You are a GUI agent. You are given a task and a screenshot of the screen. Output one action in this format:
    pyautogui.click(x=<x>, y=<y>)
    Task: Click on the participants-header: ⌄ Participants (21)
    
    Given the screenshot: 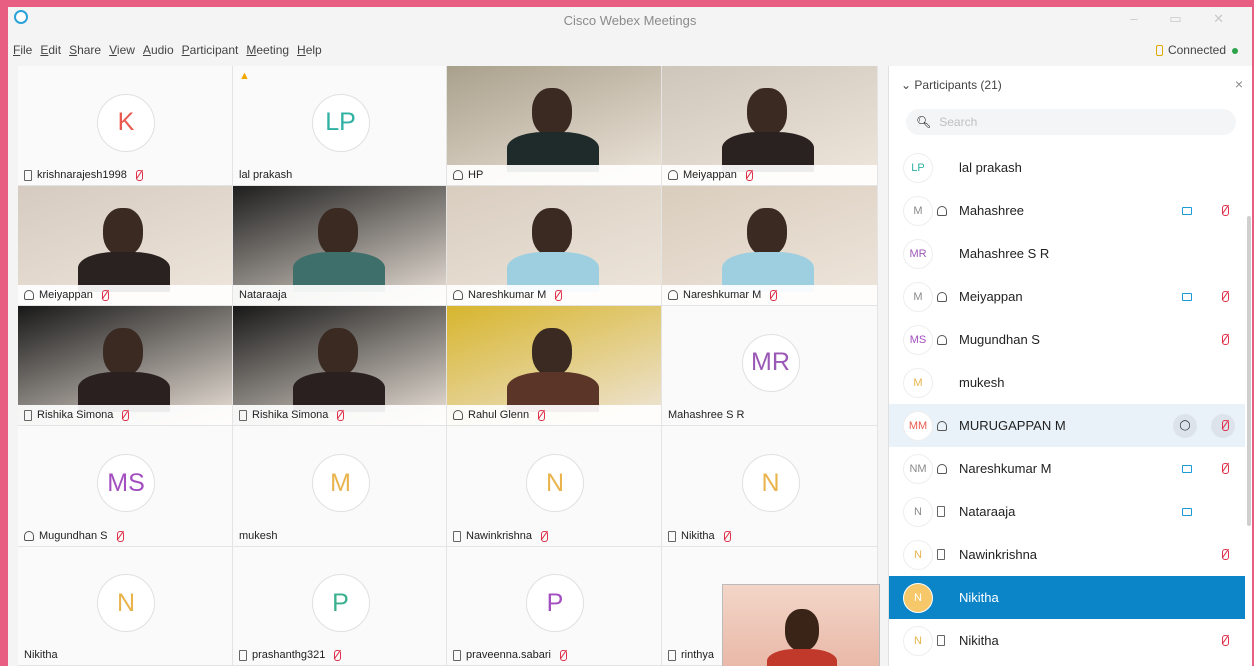 What is the action you would take?
    pyautogui.click(x=951, y=85)
    